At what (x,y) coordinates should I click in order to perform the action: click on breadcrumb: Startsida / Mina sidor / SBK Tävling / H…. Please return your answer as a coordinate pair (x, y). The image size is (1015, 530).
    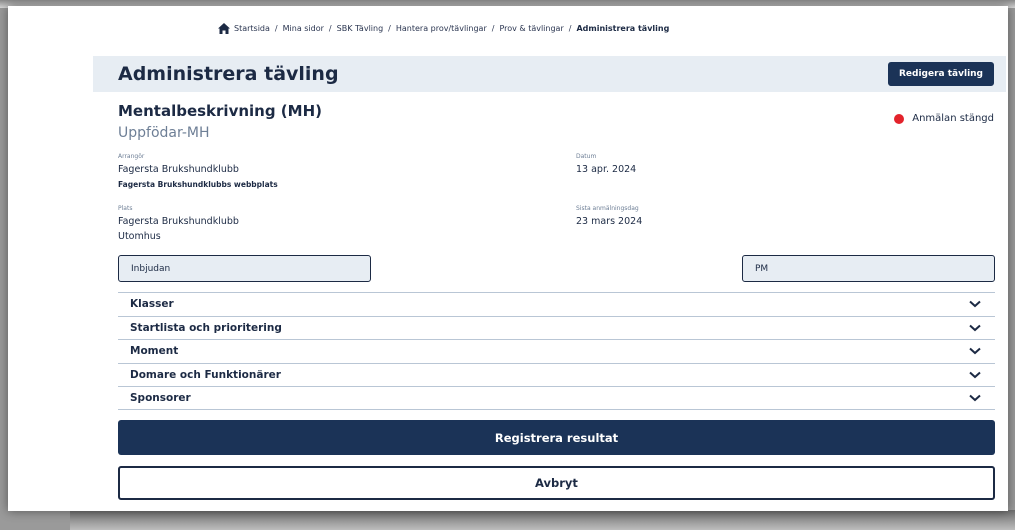
    Looking at the image, I should click on (443, 28).